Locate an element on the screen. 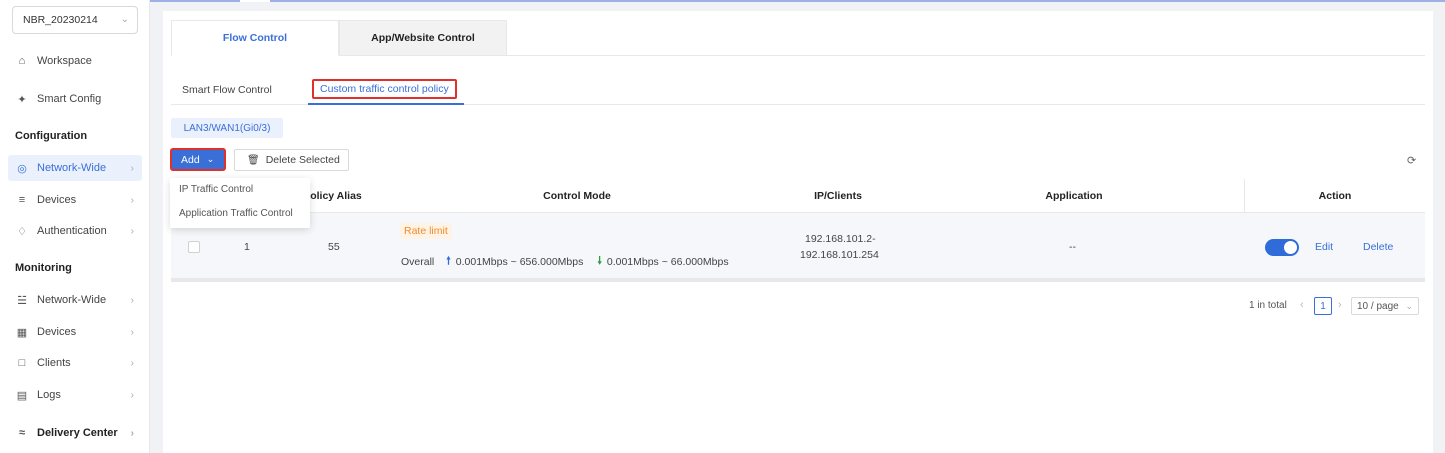  header-ip-clients: IP/Clients is located at coordinates (838, 196).